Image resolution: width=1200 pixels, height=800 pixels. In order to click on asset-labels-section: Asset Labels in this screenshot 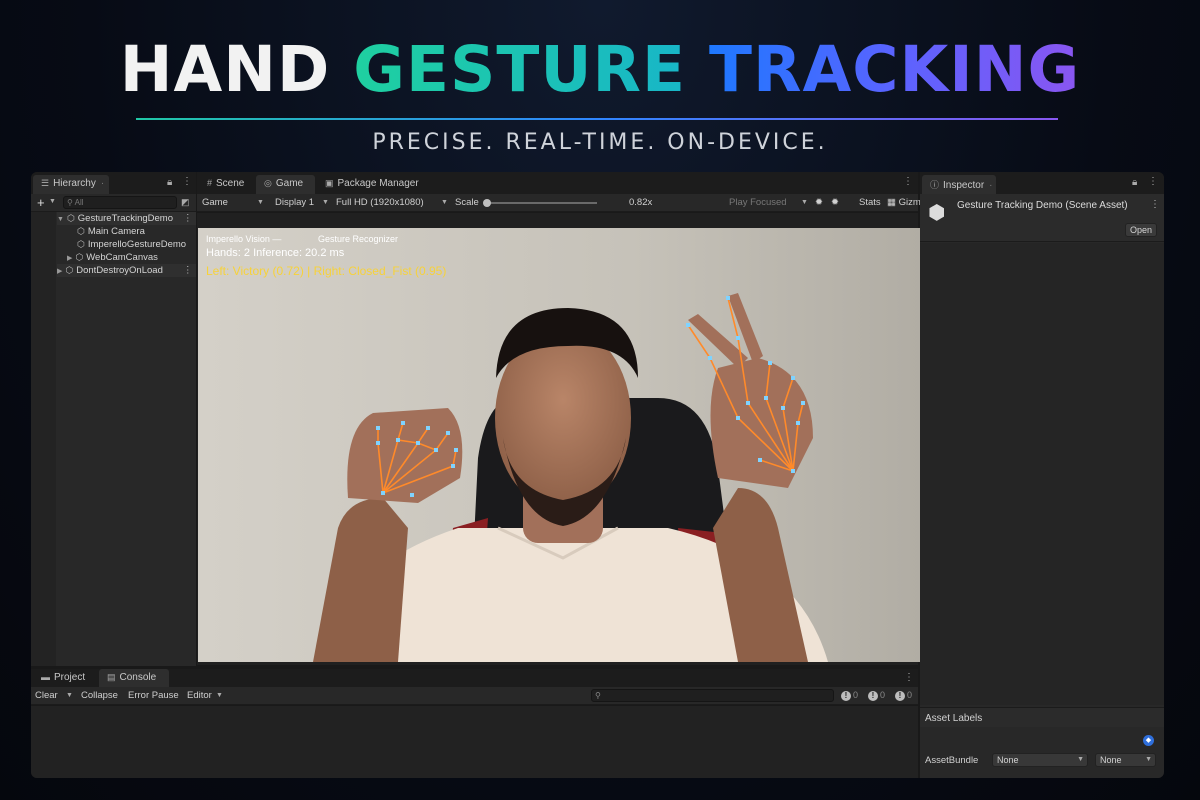, I will do `click(1042, 717)`.